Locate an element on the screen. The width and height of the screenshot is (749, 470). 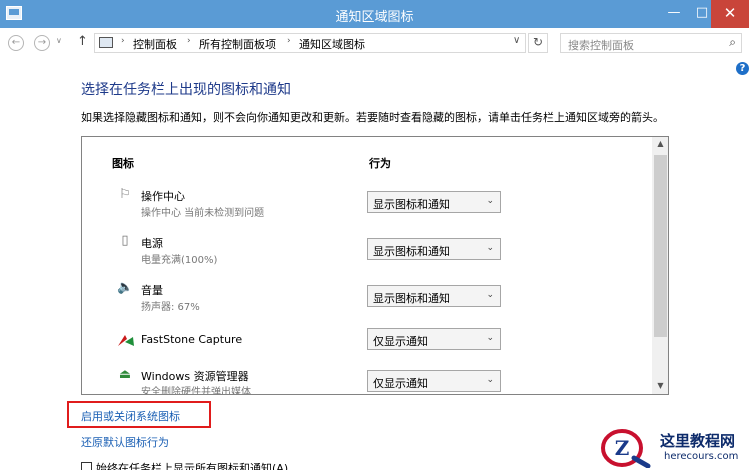
safely-remove-hardware-icon: ⏏ is located at coordinates (125, 374).